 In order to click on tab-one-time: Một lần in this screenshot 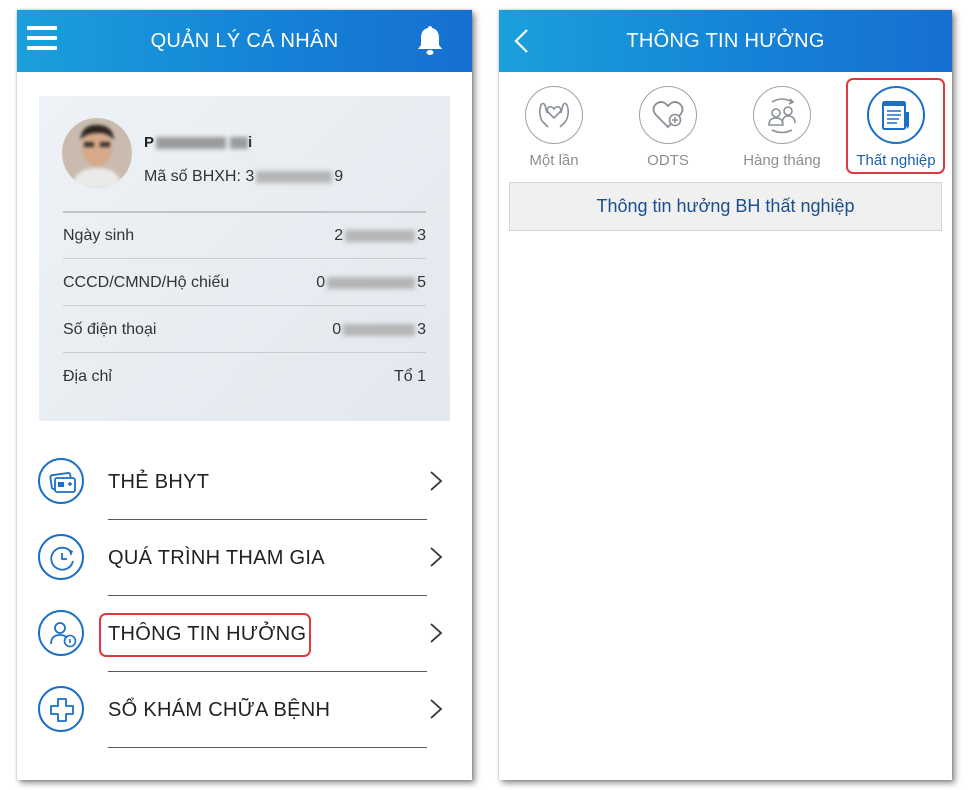, I will do `click(554, 130)`.